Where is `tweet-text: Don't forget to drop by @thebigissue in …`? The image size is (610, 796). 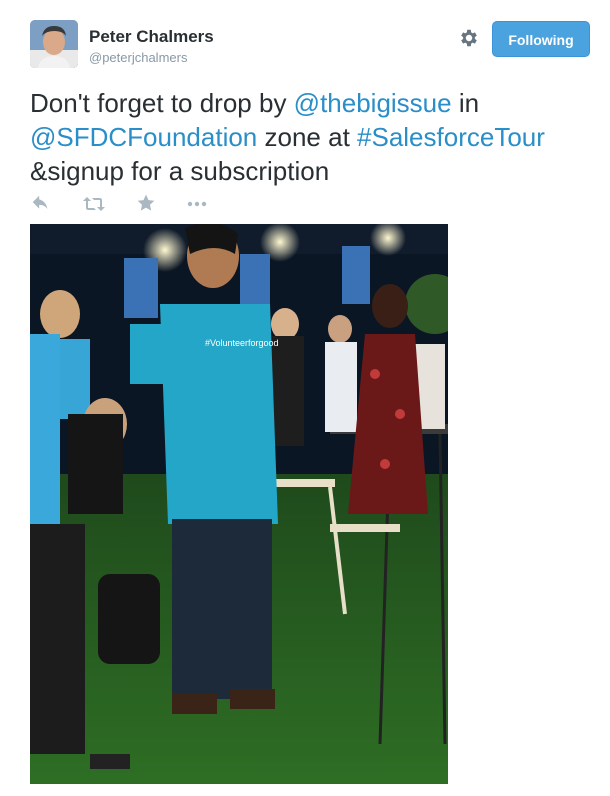 tweet-text: Don't forget to drop by @thebigissue in … is located at coordinates (310, 137).